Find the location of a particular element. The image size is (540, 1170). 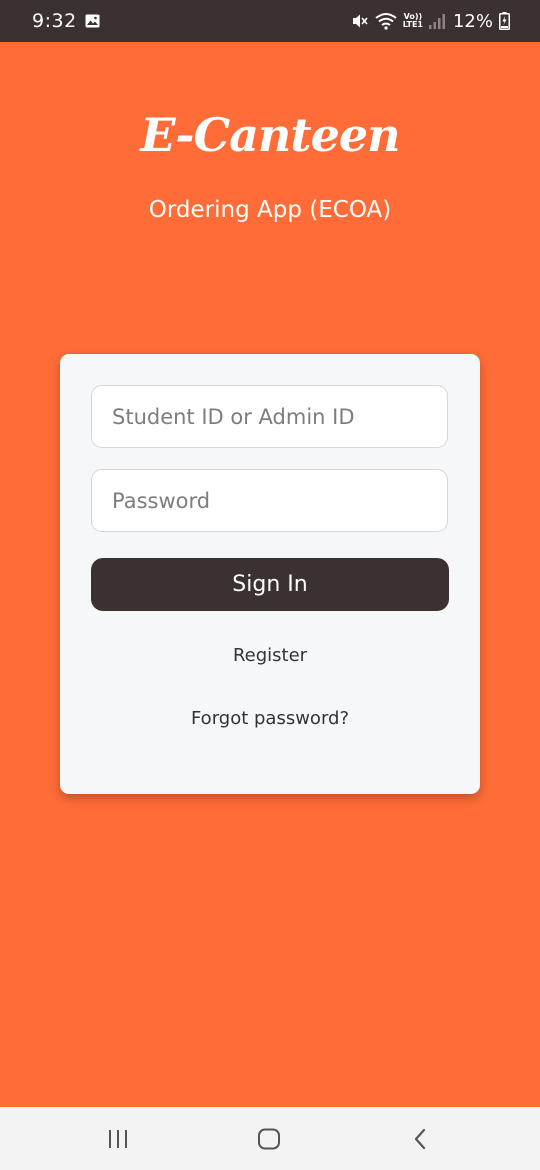

status-left: 9:32 is located at coordinates (66, 21).